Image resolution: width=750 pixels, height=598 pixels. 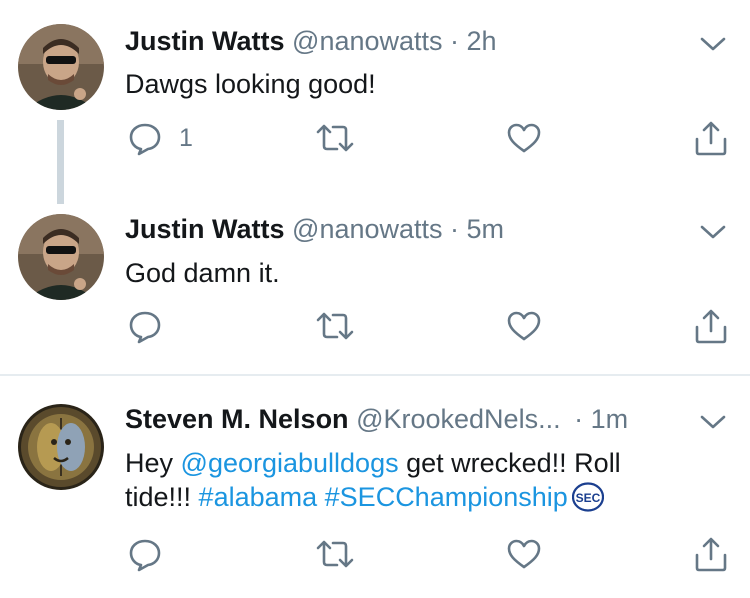 What do you see at coordinates (321, 497) in the screenshot?
I see `text-segment` at bounding box center [321, 497].